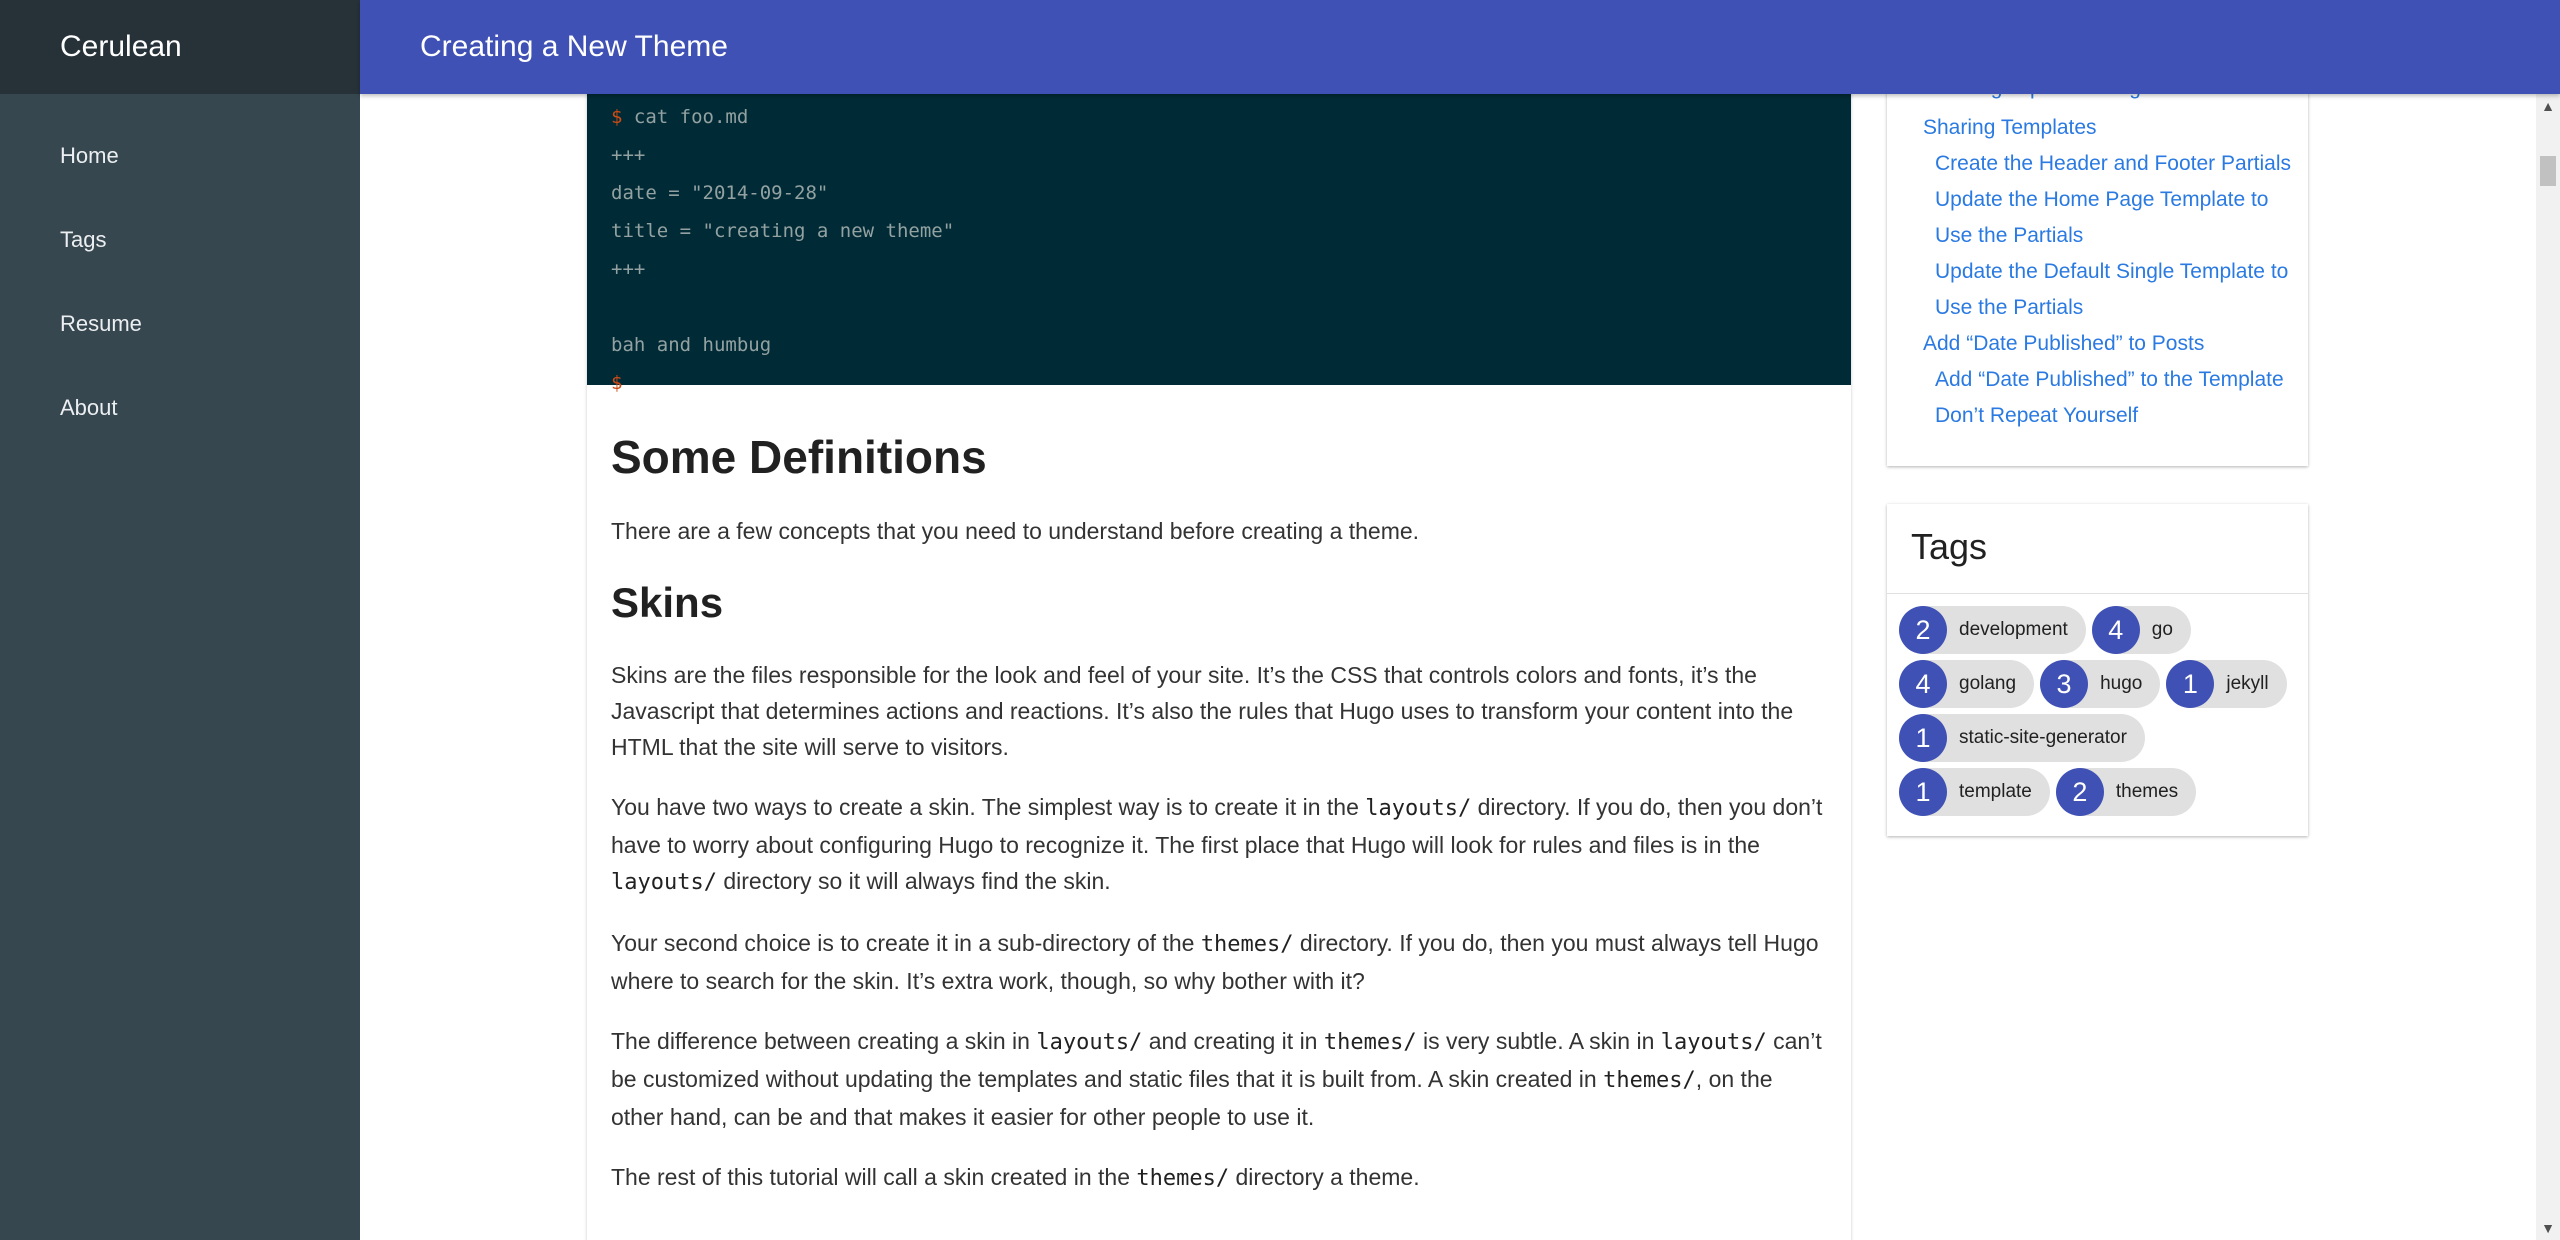 Image resolution: width=2560 pixels, height=1240 pixels. Describe the element at coordinates (121, 47) in the screenshot. I see `site-title-link: Cerulean` at that location.